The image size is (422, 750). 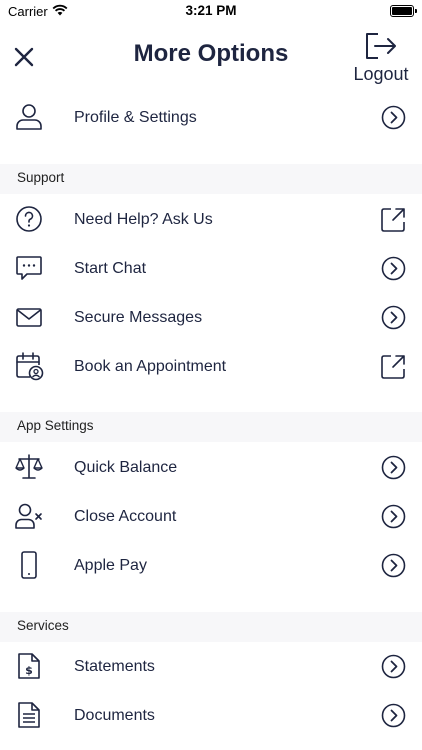 I want to click on status-bar: Carrier 3:21 PM, so click(x=211, y=11).